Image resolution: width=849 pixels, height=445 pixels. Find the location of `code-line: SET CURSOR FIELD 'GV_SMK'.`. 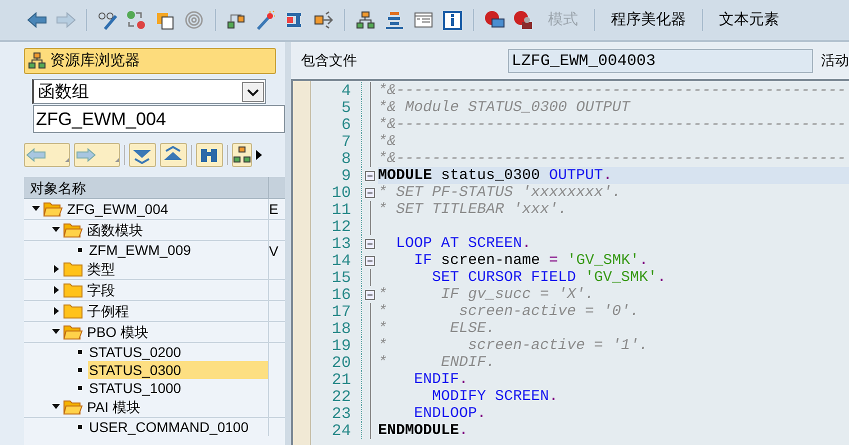

code-line: SET CURSOR FIELD 'GV_SMK'. is located at coordinates (549, 277).